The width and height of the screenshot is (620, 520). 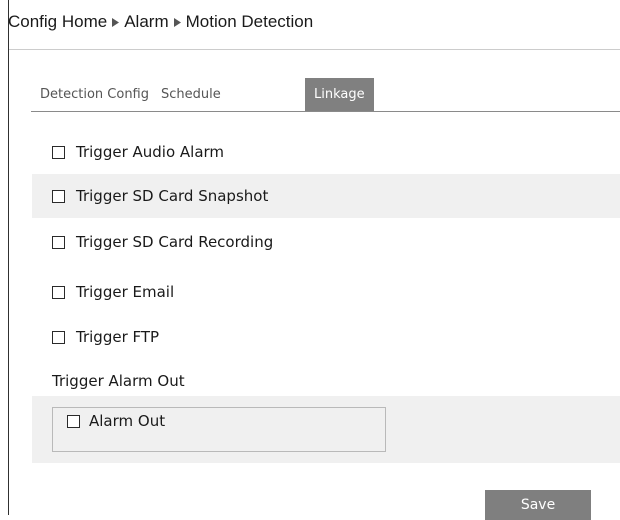 I want to click on option-alarm-out: Alarm Out, so click(x=116, y=421).